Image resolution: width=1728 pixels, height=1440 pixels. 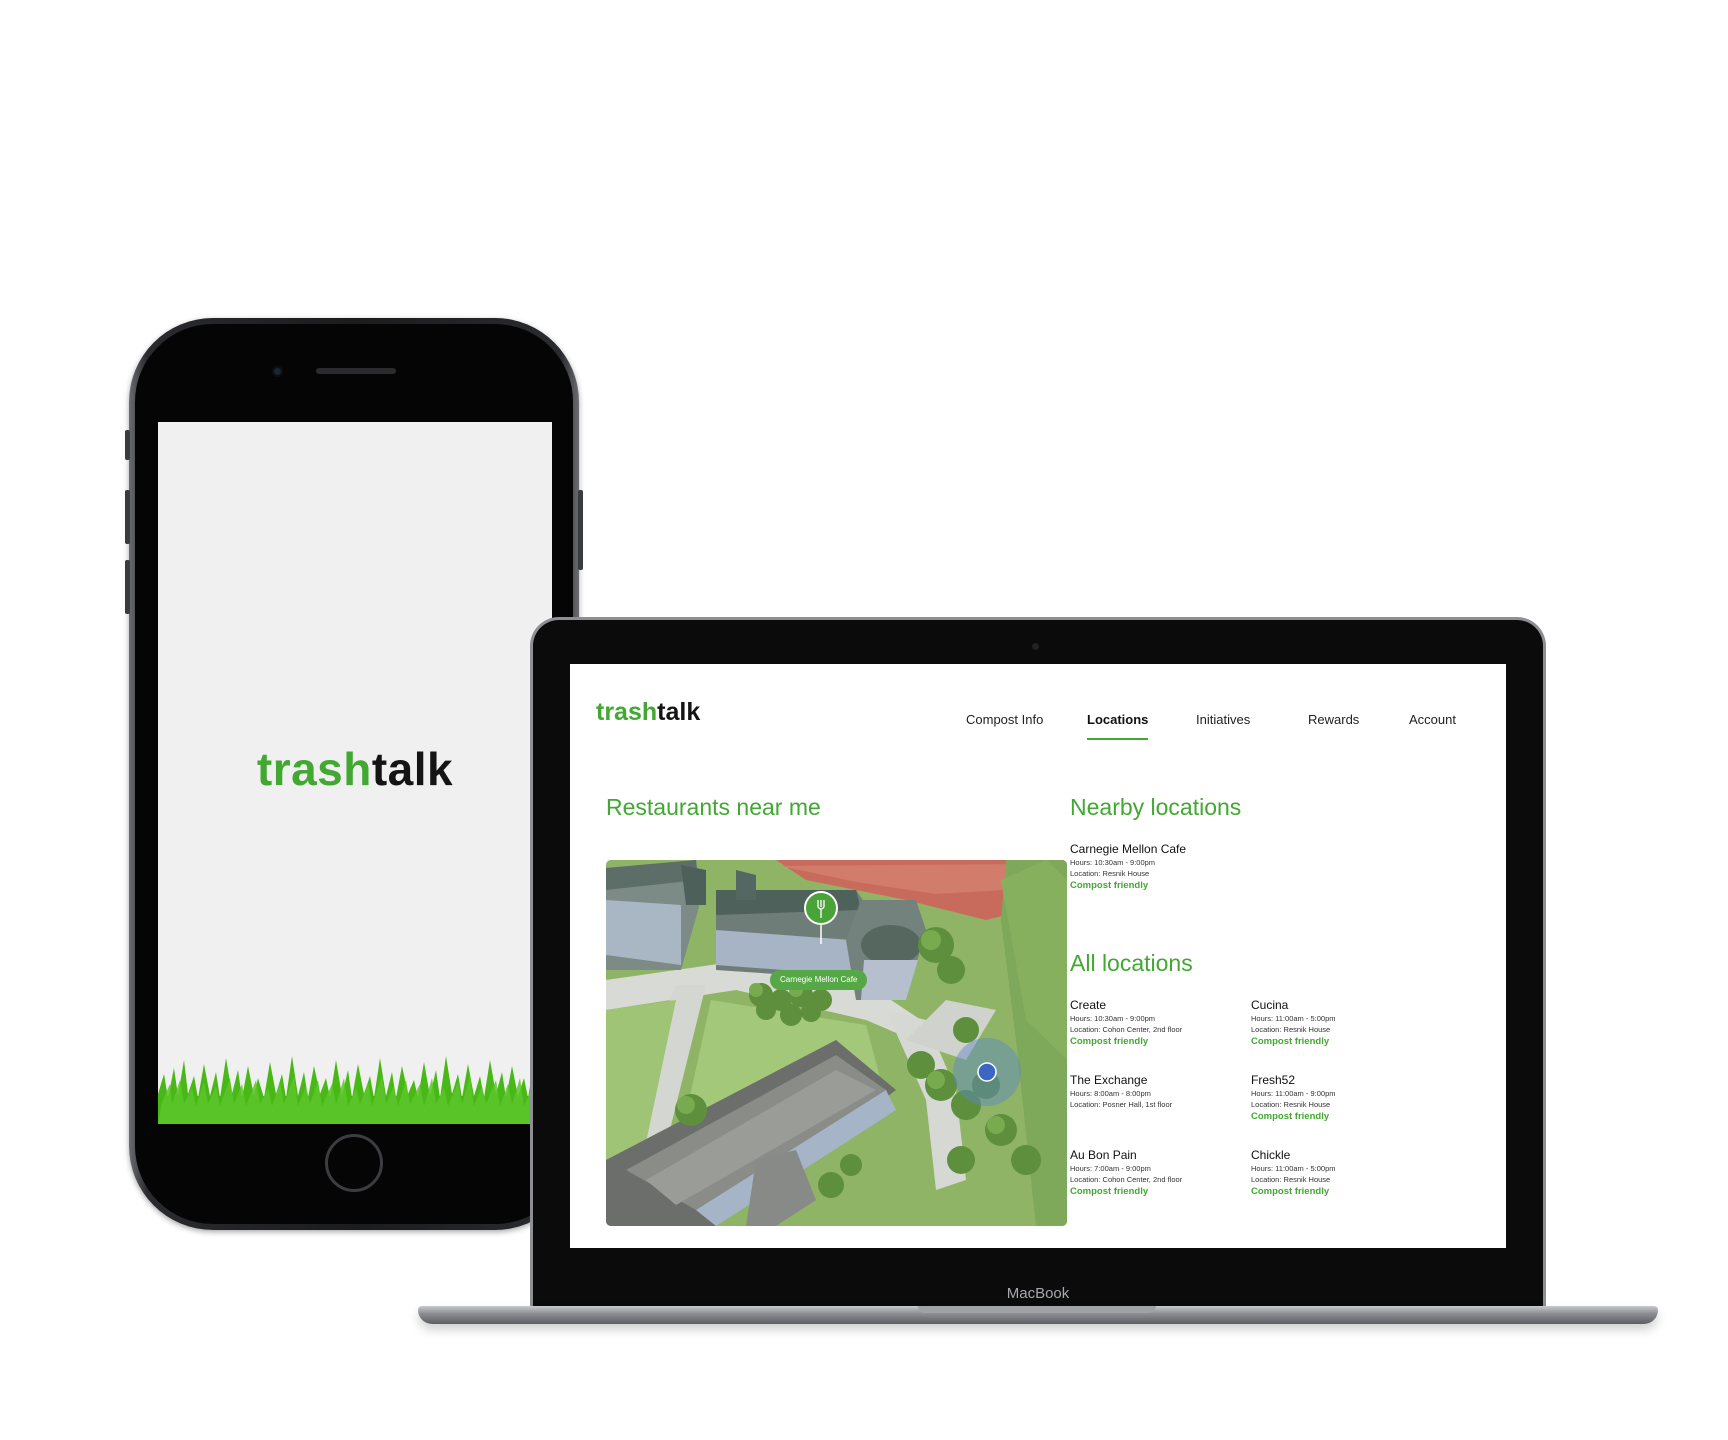 I want to click on nav-account: Account, so click(x=1432, y=719).